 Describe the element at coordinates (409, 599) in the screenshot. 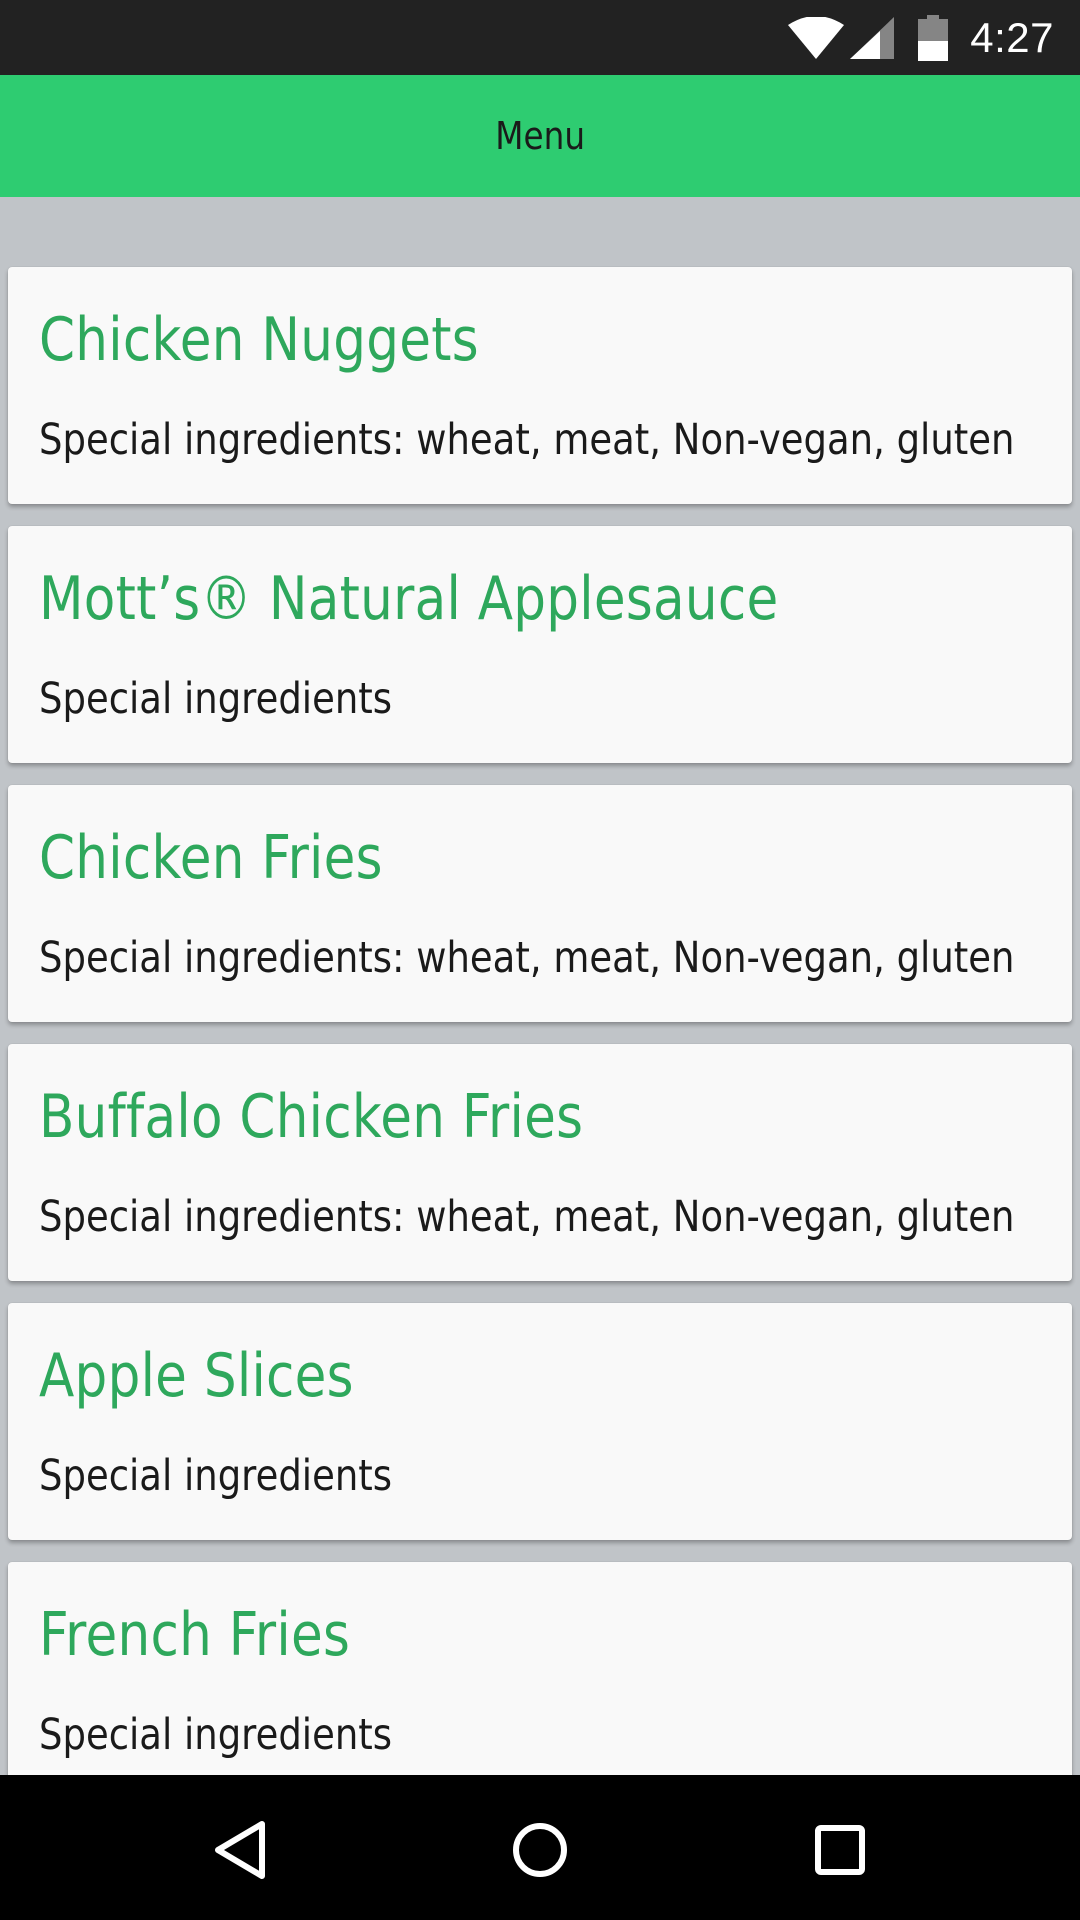

I see `menu-item-name: Mott’s® Natural Applesauce` at that location.